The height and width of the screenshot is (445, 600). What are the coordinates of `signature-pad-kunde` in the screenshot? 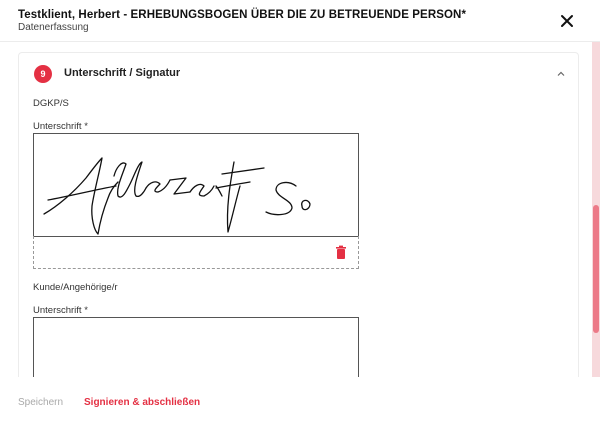 It's located at (196, 347).